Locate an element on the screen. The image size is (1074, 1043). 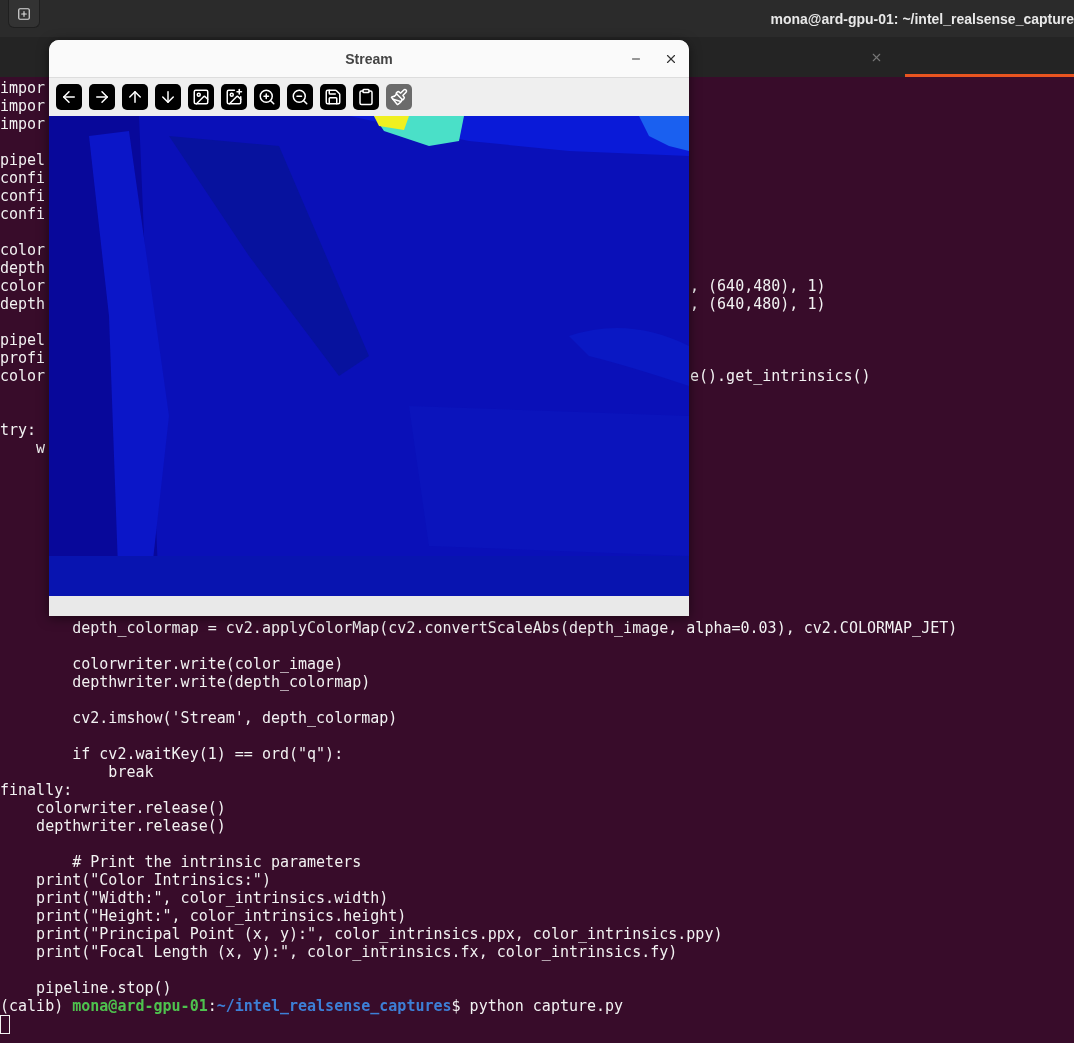
stream-window-title: Stream is located at coordinates (369, 58).